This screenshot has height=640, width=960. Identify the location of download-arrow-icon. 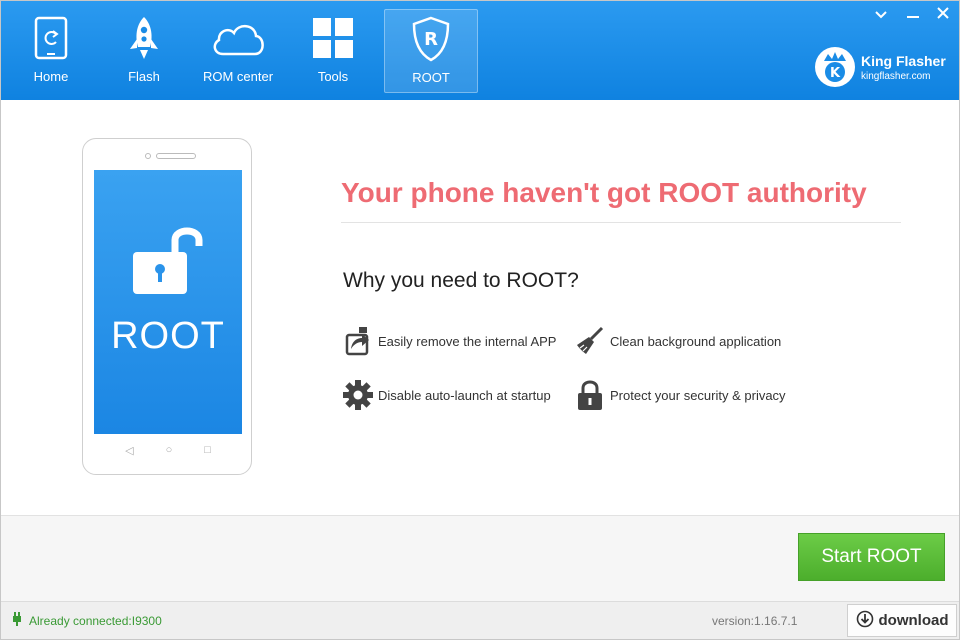
(865, 621).